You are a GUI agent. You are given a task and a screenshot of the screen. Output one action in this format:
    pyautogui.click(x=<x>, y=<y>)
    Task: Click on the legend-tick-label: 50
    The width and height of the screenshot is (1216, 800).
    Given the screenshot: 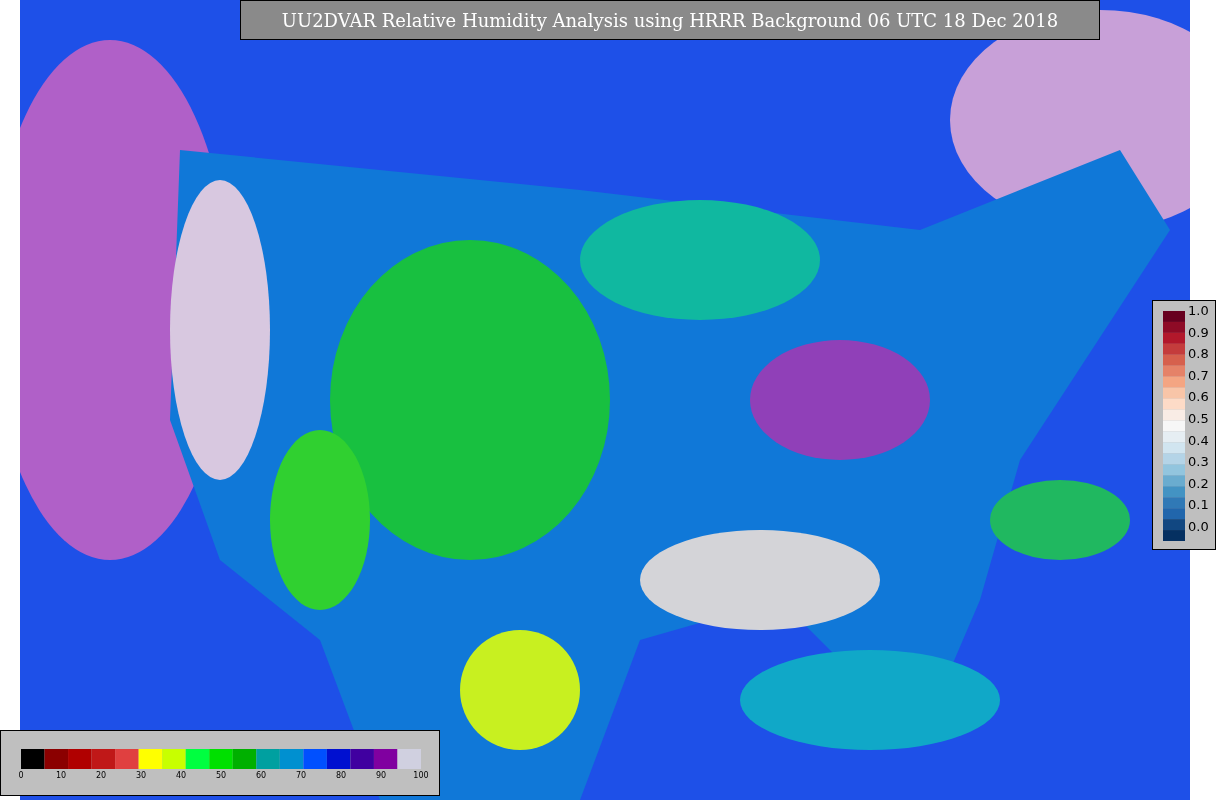 What is the action you would take?
    pyautogui.click(x=221, y=776)
    